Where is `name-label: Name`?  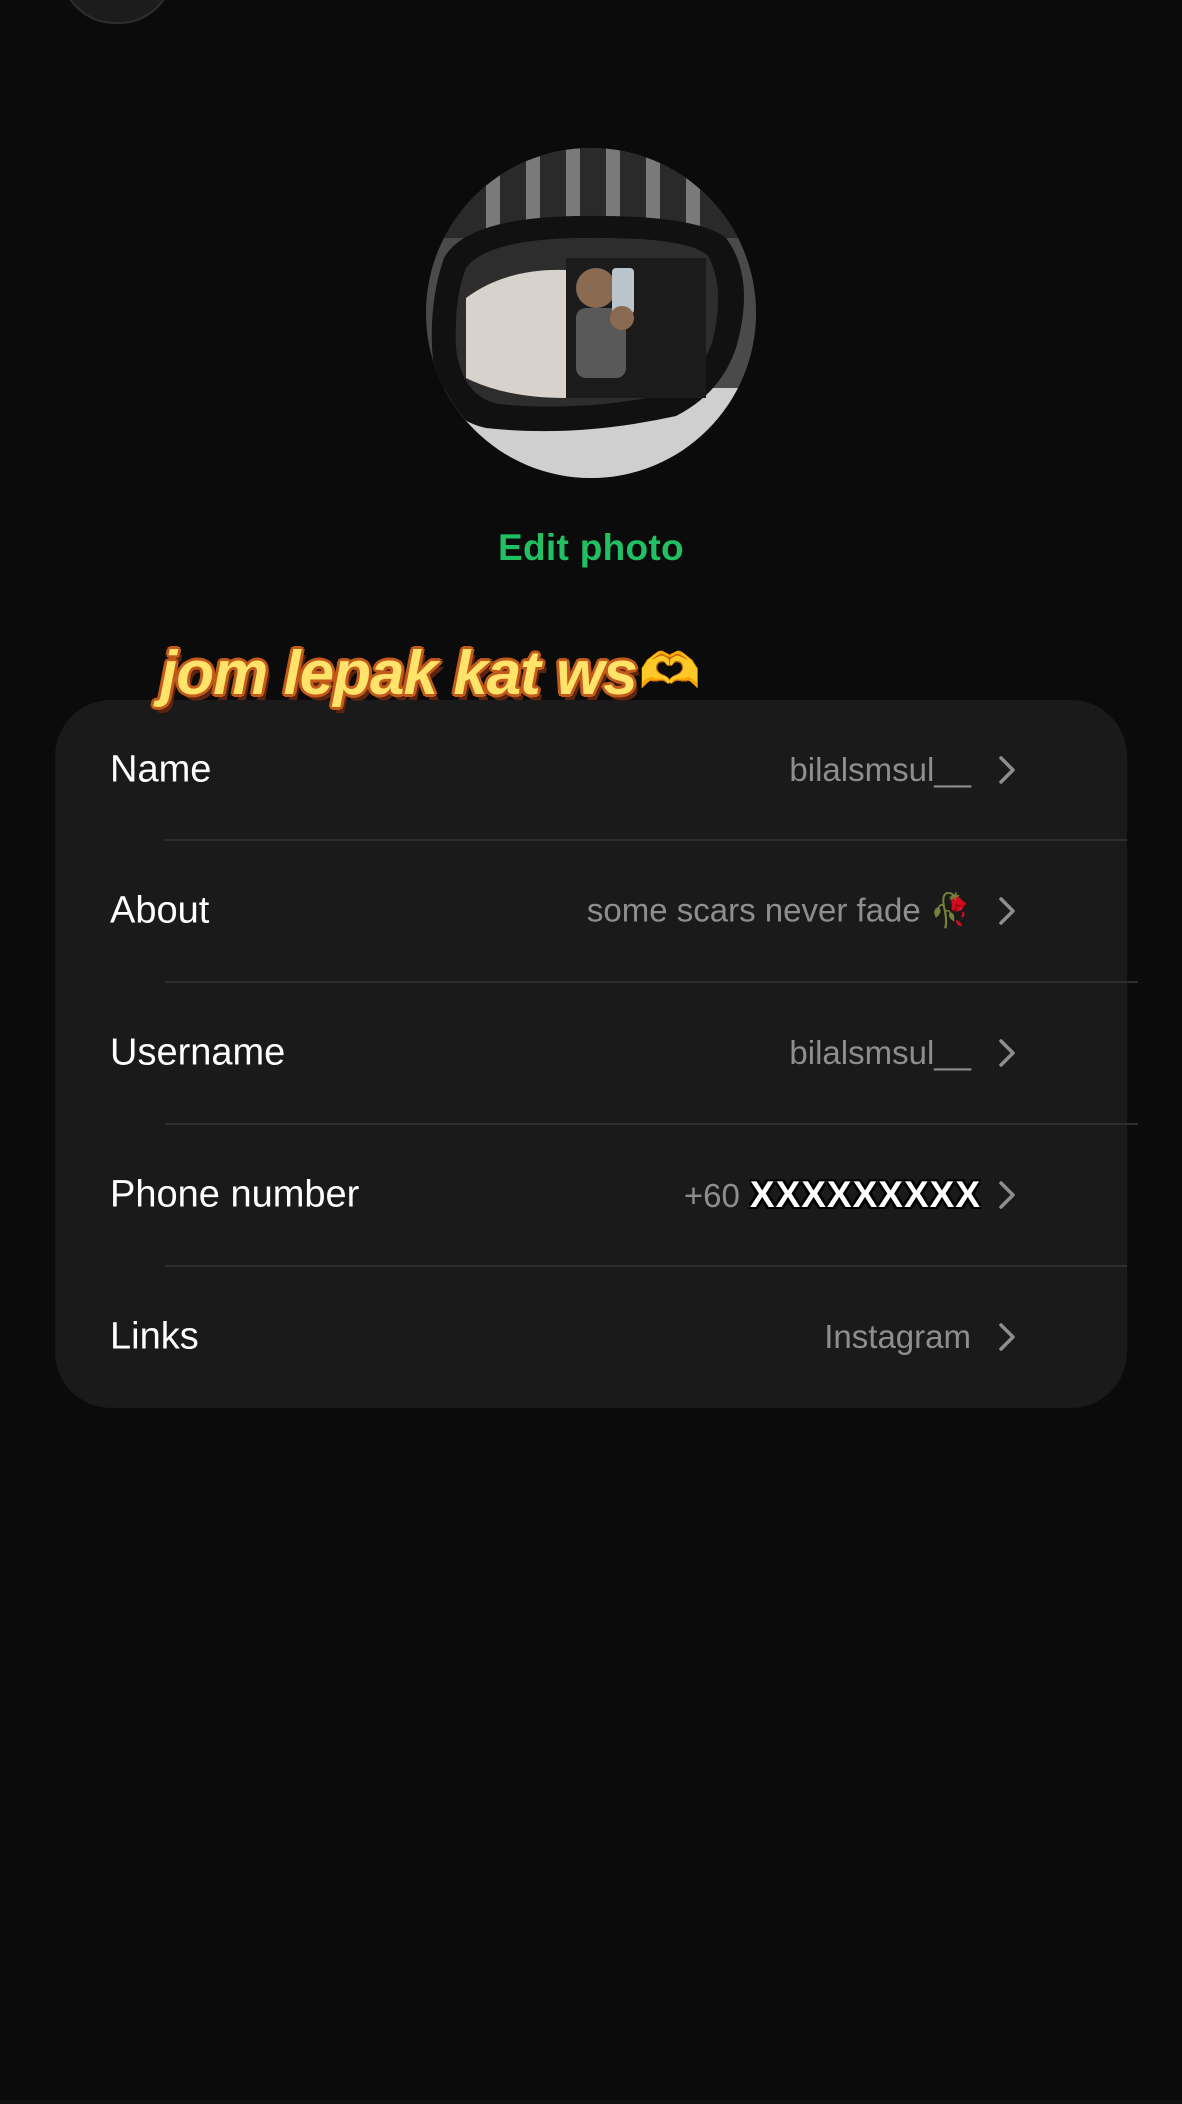 name-label: Name is located at coordinates (161, 769).